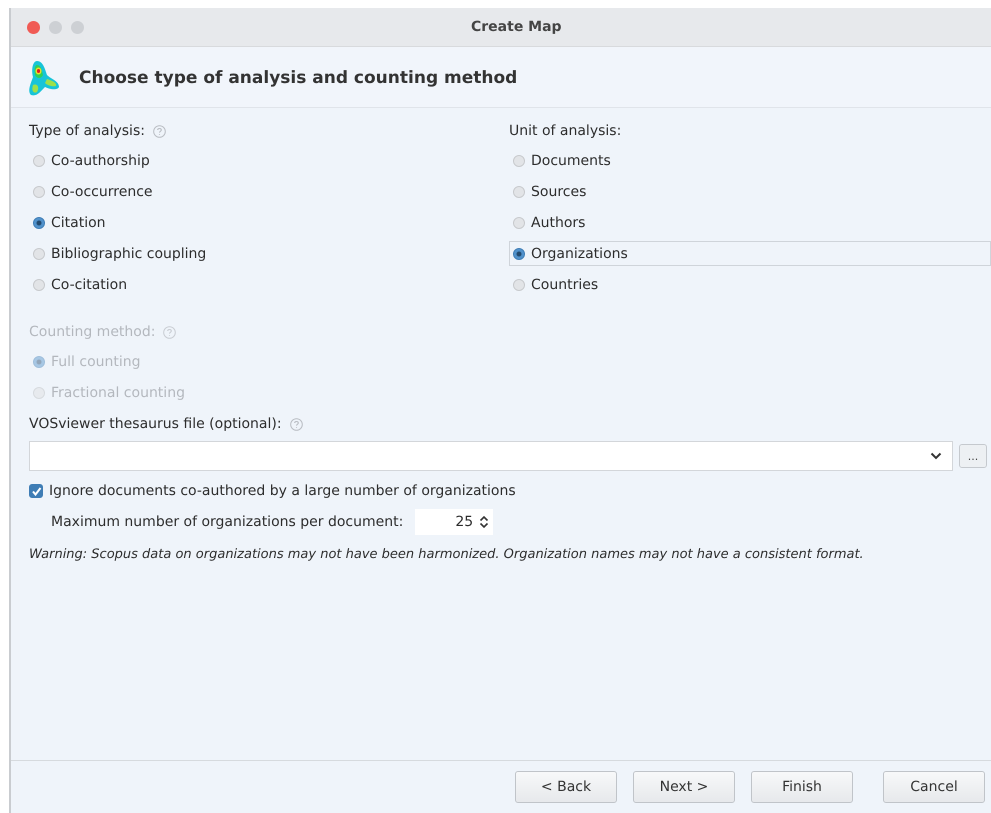 The image size is (991, 813). Describe the element at coordinates (155, 424) in the screenshot. I see `section-label: VOSviewer thesaurus file (optional):` at that location.